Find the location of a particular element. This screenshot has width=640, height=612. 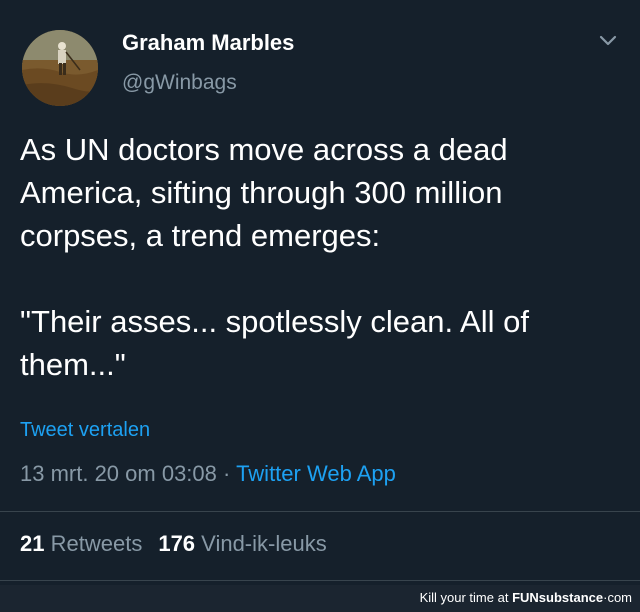

tweet-source-link: Twitter Web App is located at coordinates (316, 473).